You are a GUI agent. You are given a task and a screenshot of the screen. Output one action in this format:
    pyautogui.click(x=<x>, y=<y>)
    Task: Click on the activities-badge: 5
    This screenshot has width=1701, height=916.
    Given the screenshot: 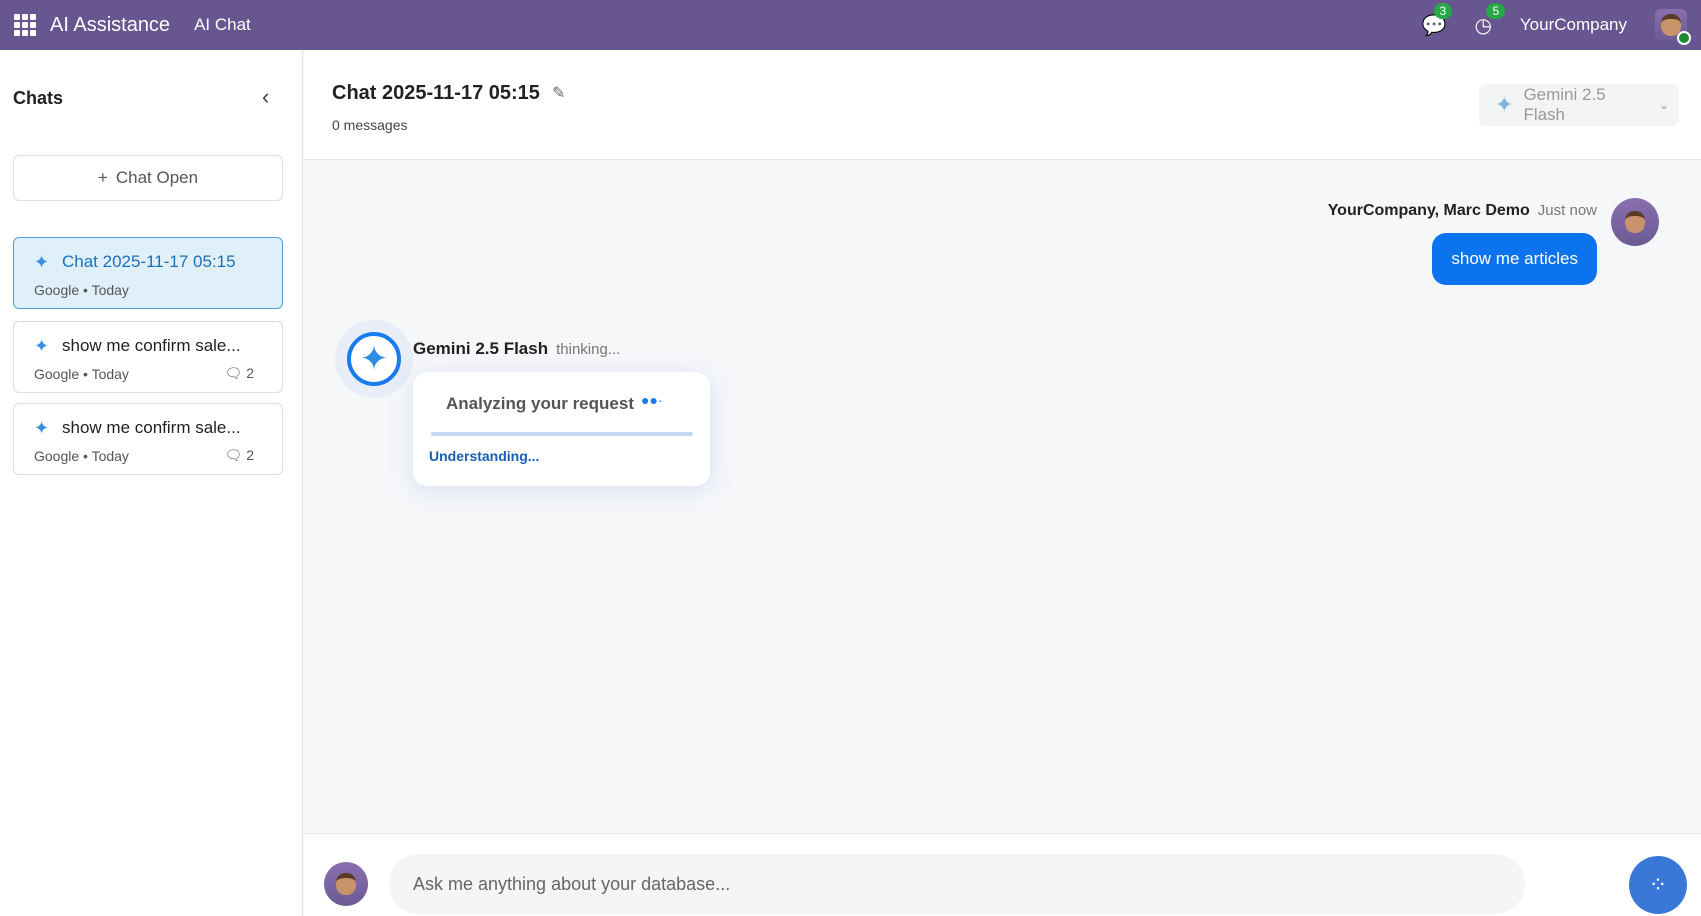 What is the action you would take?
    pyautogui.click(x=1496, y=10)
    